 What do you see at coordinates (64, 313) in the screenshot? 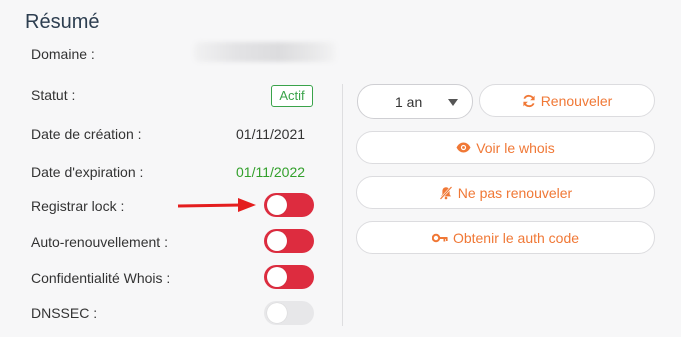
I see `dnssec-label: DNSSEC :` at bounding box center [64, 313].